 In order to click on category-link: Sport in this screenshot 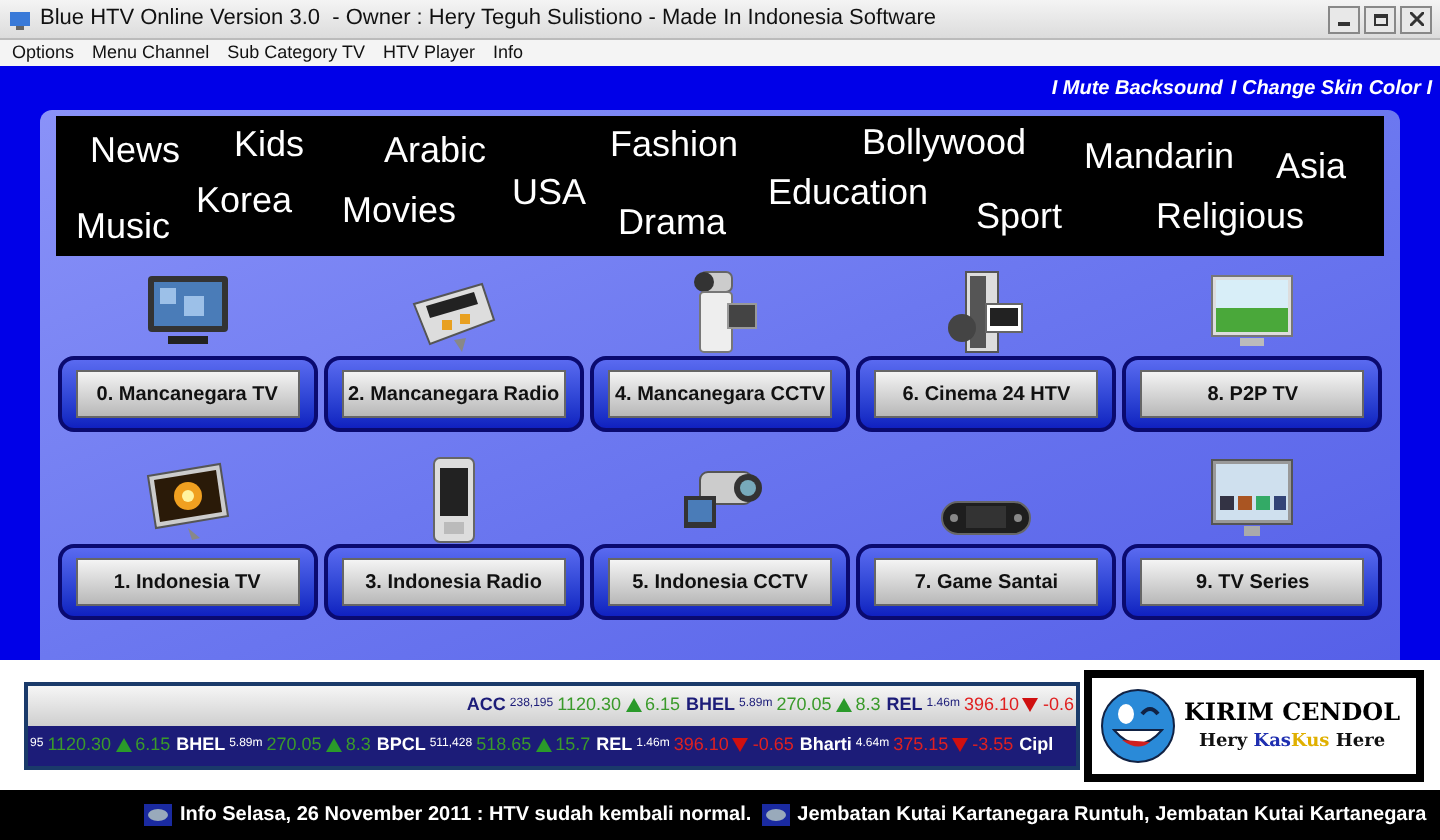, I will do `click(1019, 216)`.